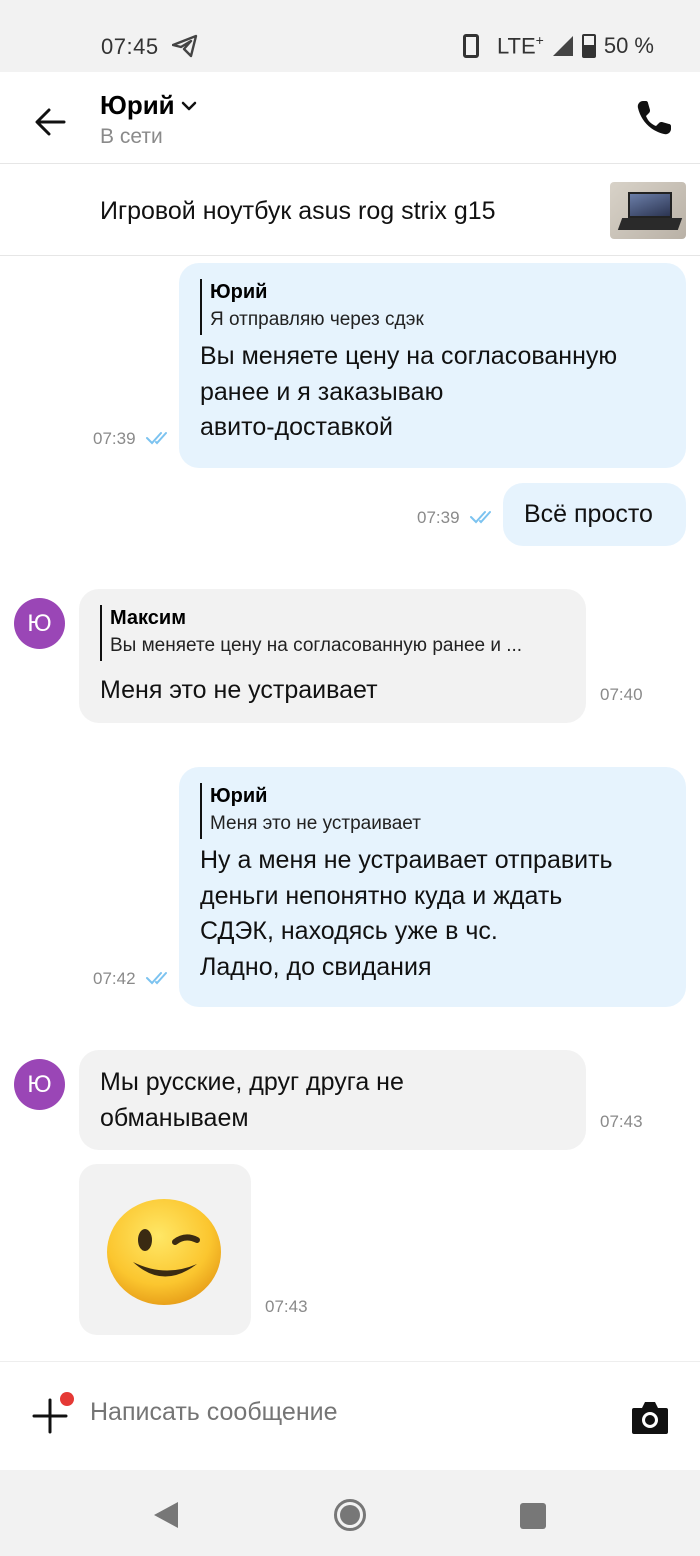  I want to click on reply-quote: Юрий Меня это не устраивает, so click(432, 811).